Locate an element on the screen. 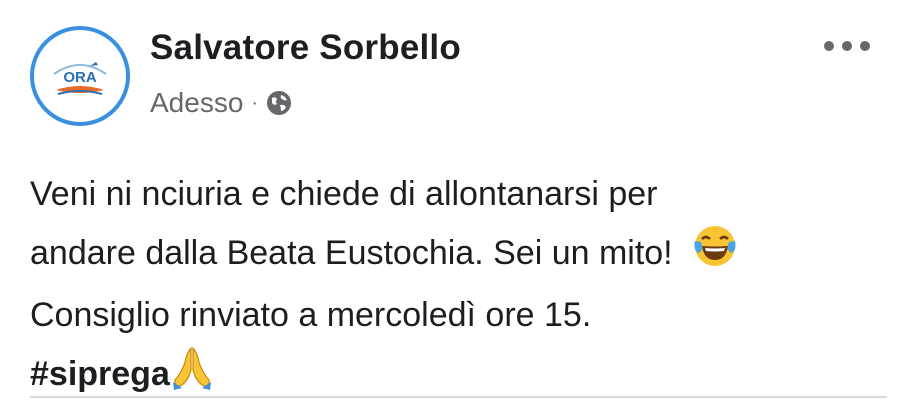 This screenshot has height=402, width=917. hashtag-line: #siprega is located at coordinates (460, 373).